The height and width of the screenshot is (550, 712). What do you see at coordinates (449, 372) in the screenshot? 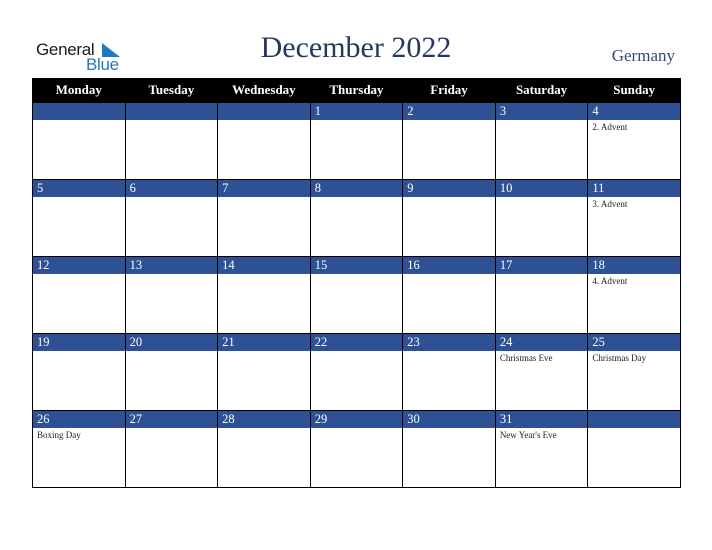
I see `day-cell: 23` at bounding box center [449, 372].